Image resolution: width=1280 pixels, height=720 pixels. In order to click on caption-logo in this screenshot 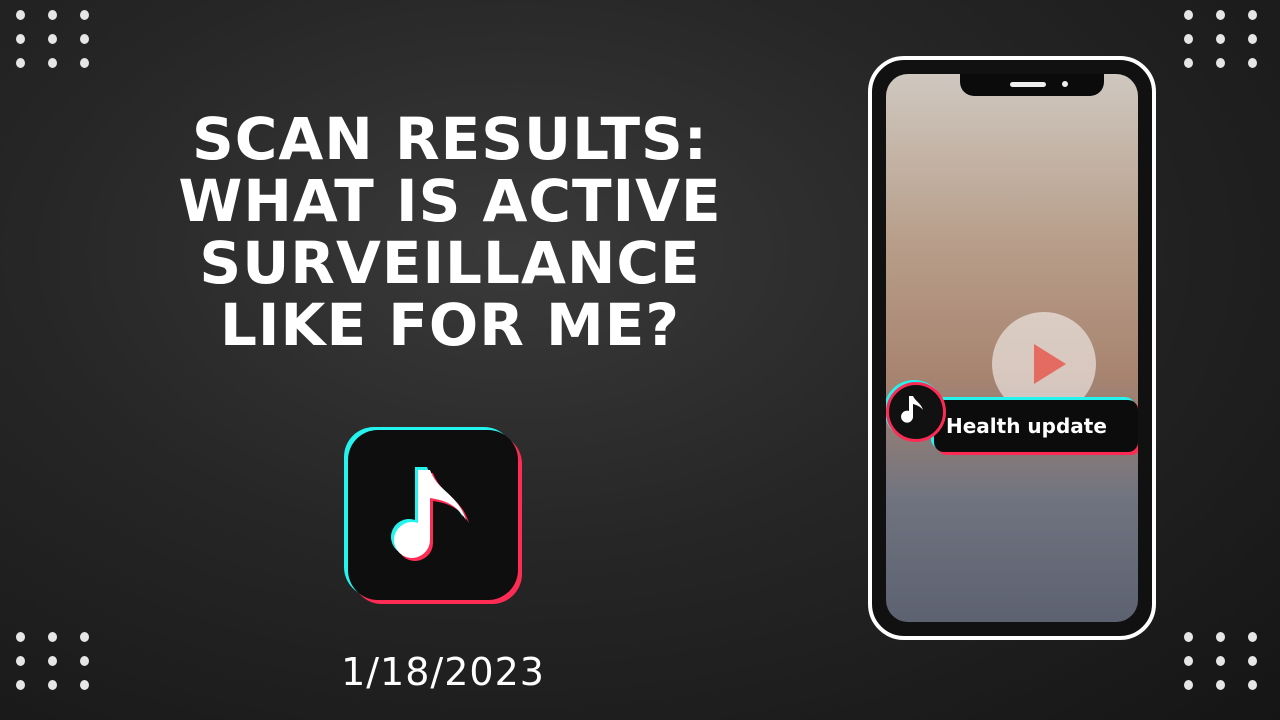, I will do `click(916, 412)`.